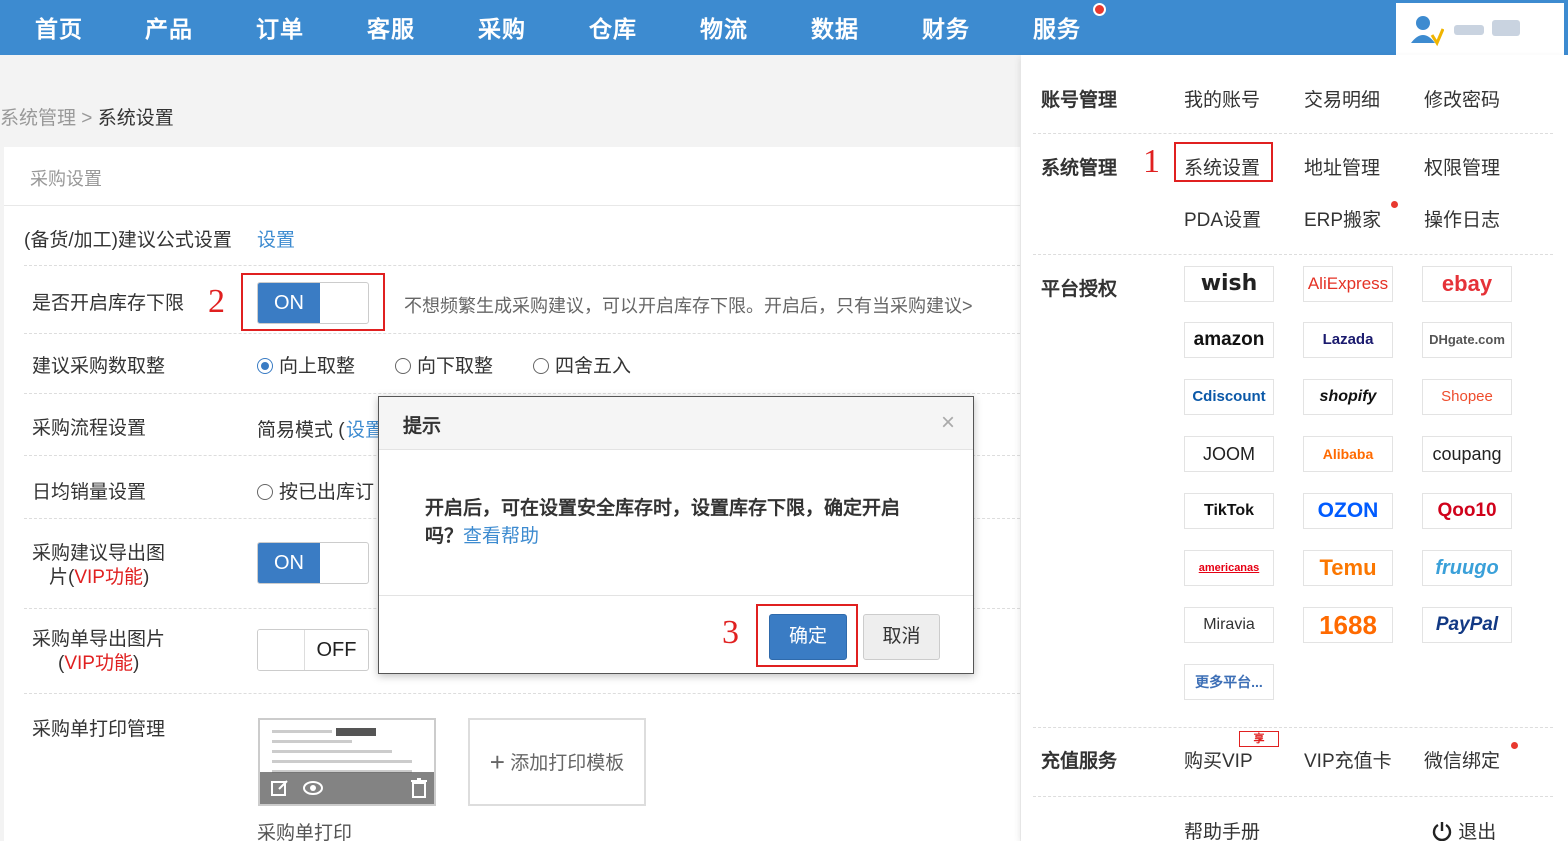 This screenshot has height=841, width=1568. What do you see at coordinates (497, 762) in the screenshot?
I see `plus-icon: +` at bounding box center [497, 762].